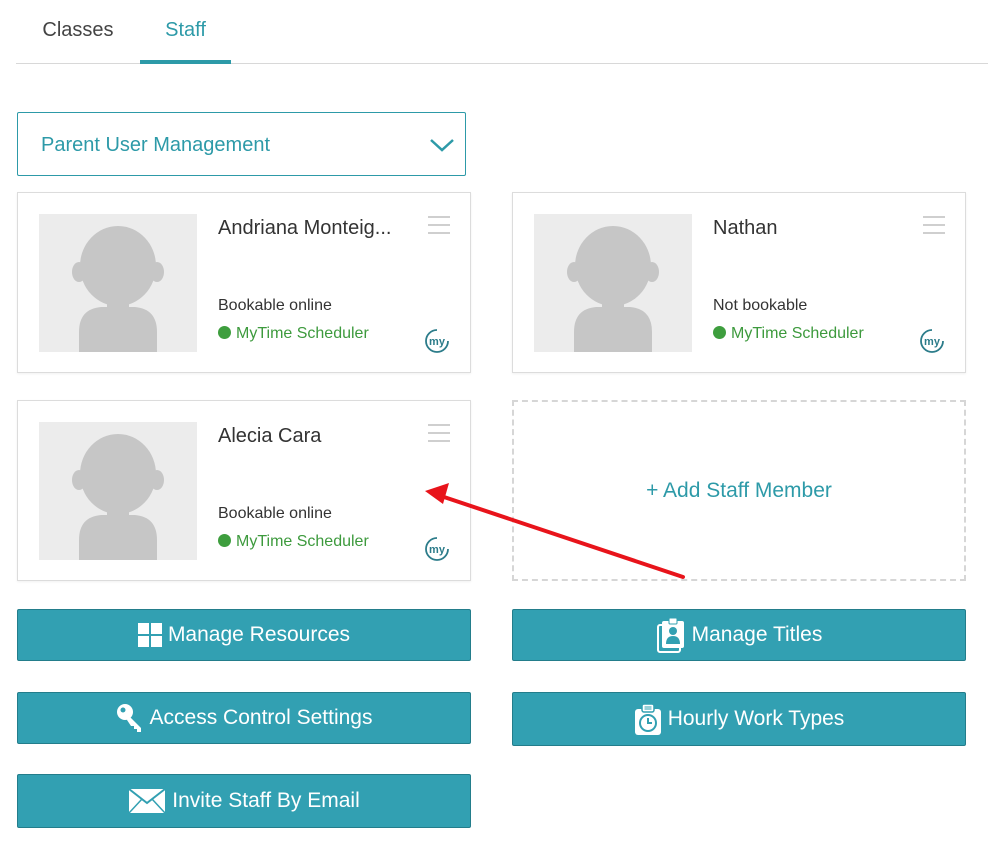 This screenshot has width=988, height=842. What do you see at coordinates (261, 717) in the screenshot?
I see `access-control-label: Access Control Settings` at bounding box center [261, 717].